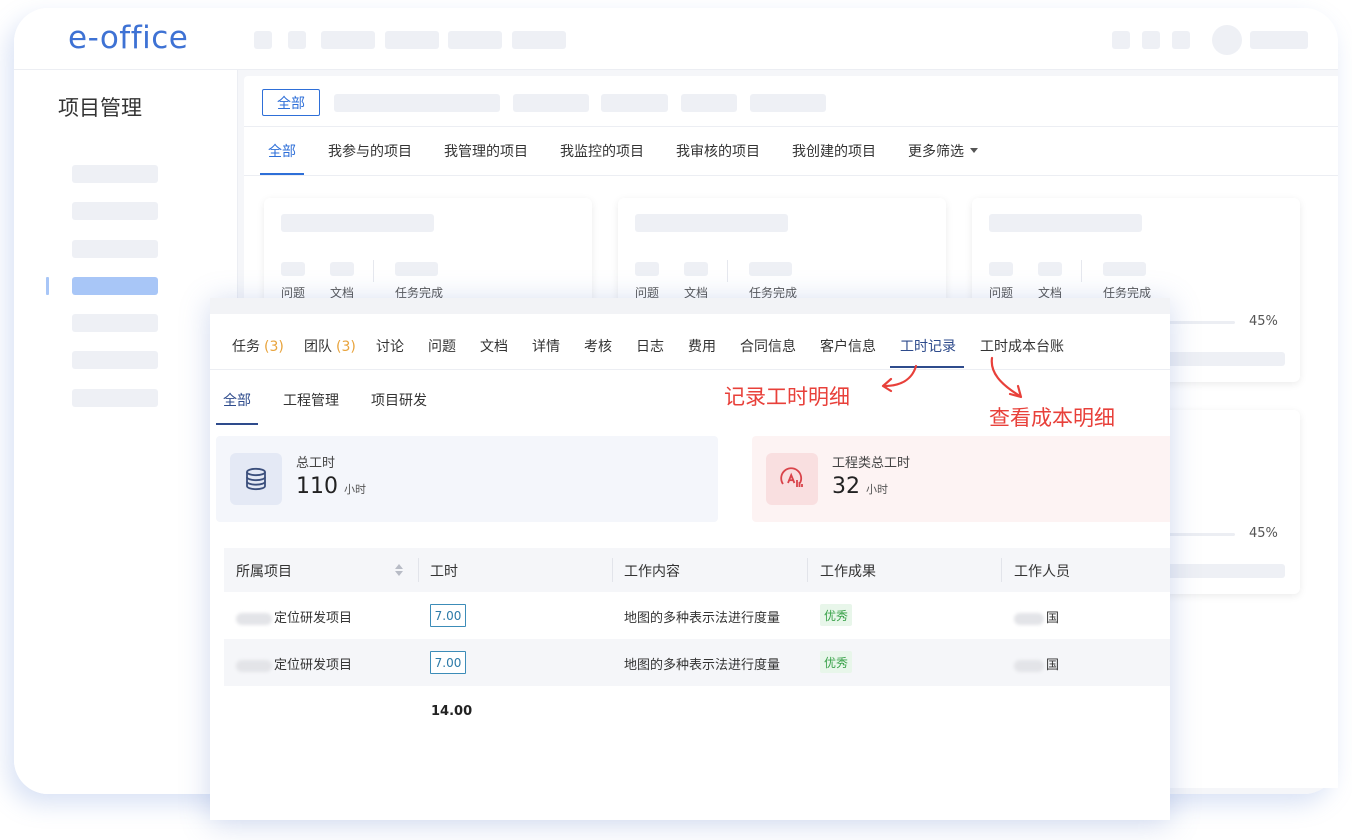  I want to click on stat-value: 110 小时, so click(331, 486).